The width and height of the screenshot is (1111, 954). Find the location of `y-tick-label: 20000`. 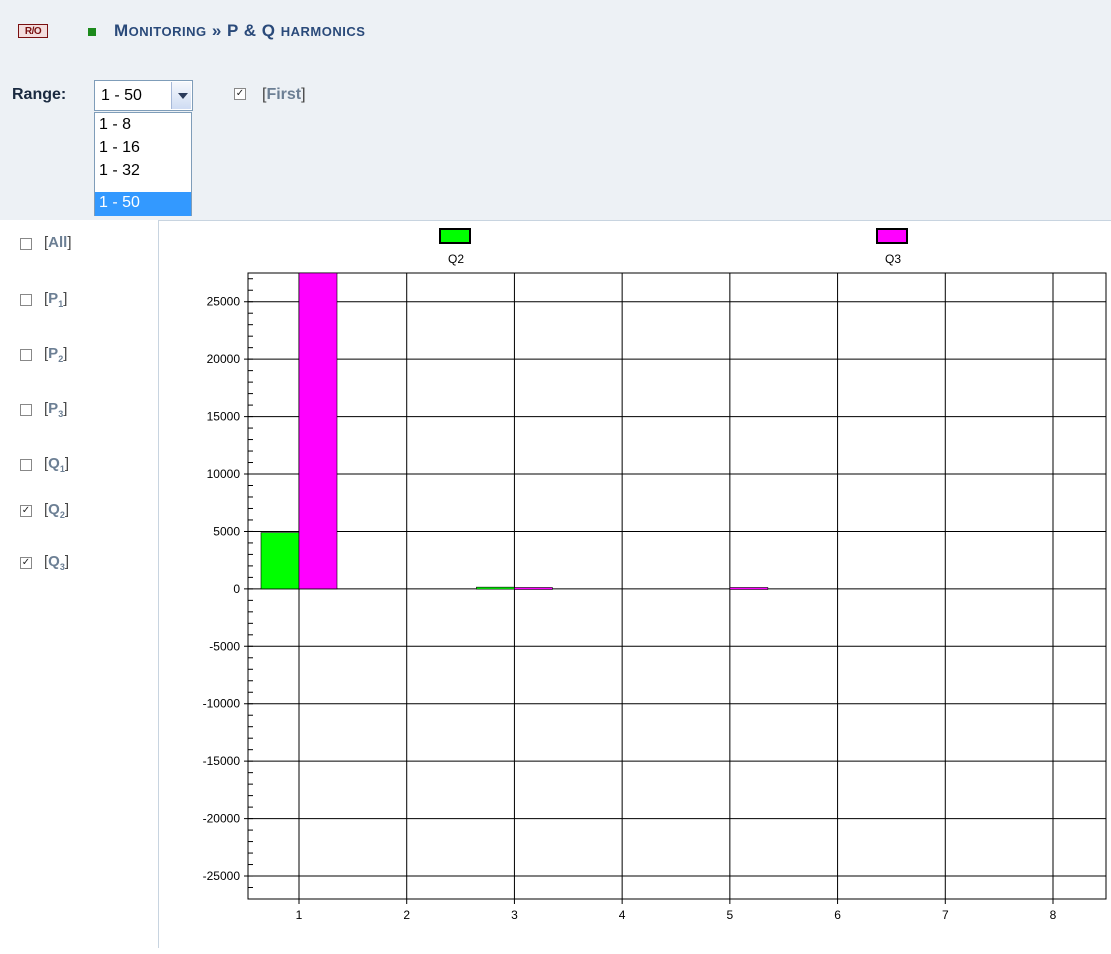

y-tick-label: 20000 is located at coordinates (224, 359).